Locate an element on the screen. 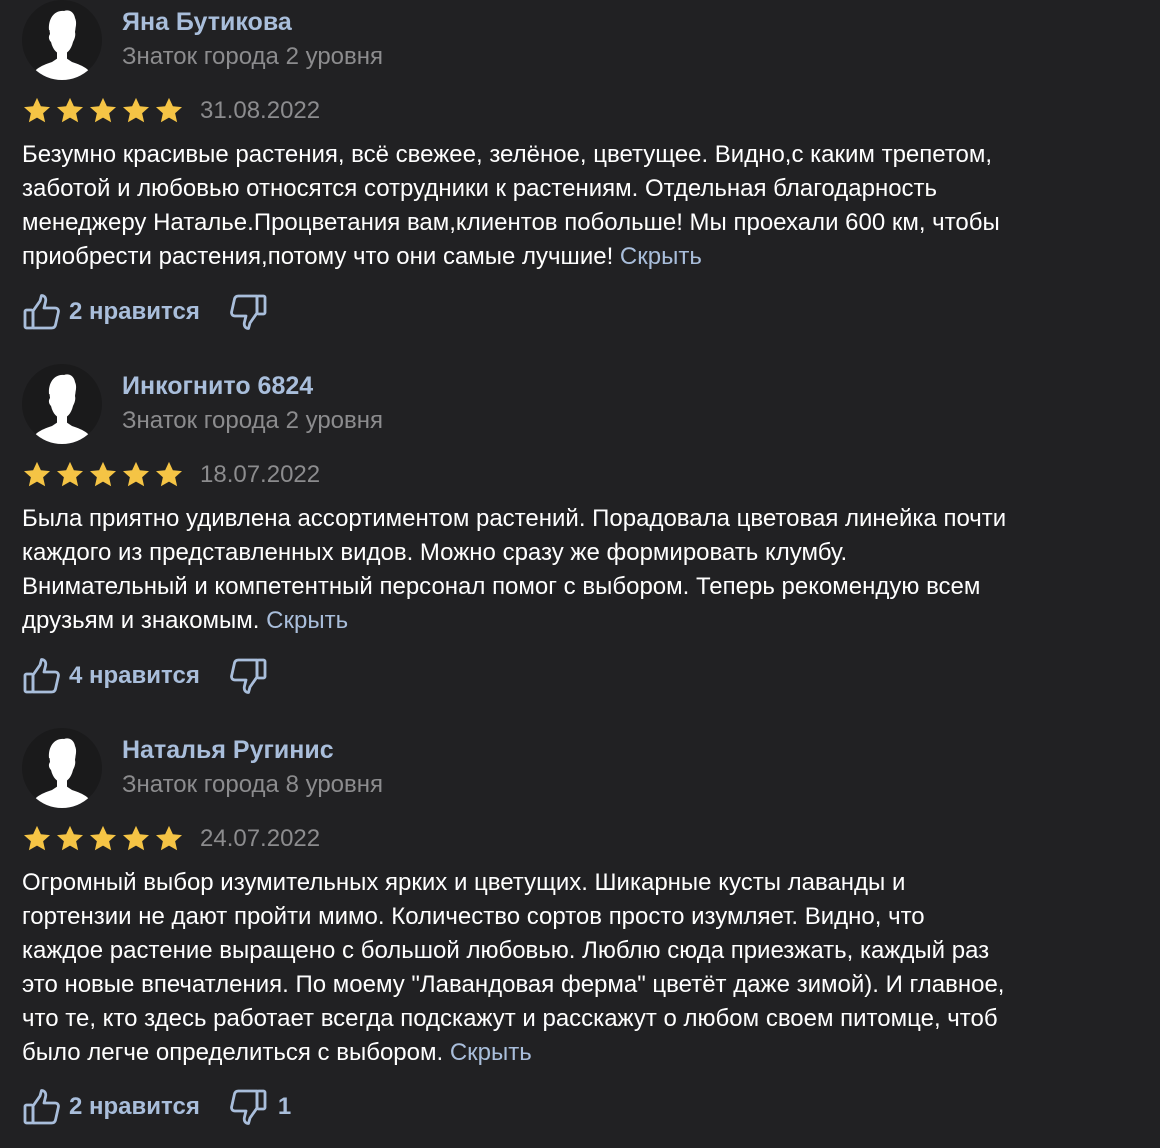  review-actions: 2 нравится is located at coordinates (150, 312).